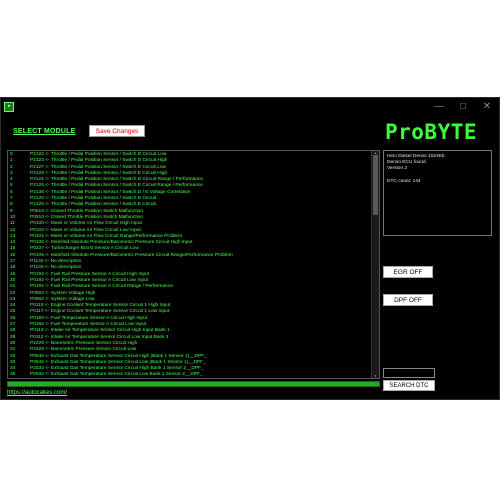  I want to click on minimize-button: —, so click(439, 107).